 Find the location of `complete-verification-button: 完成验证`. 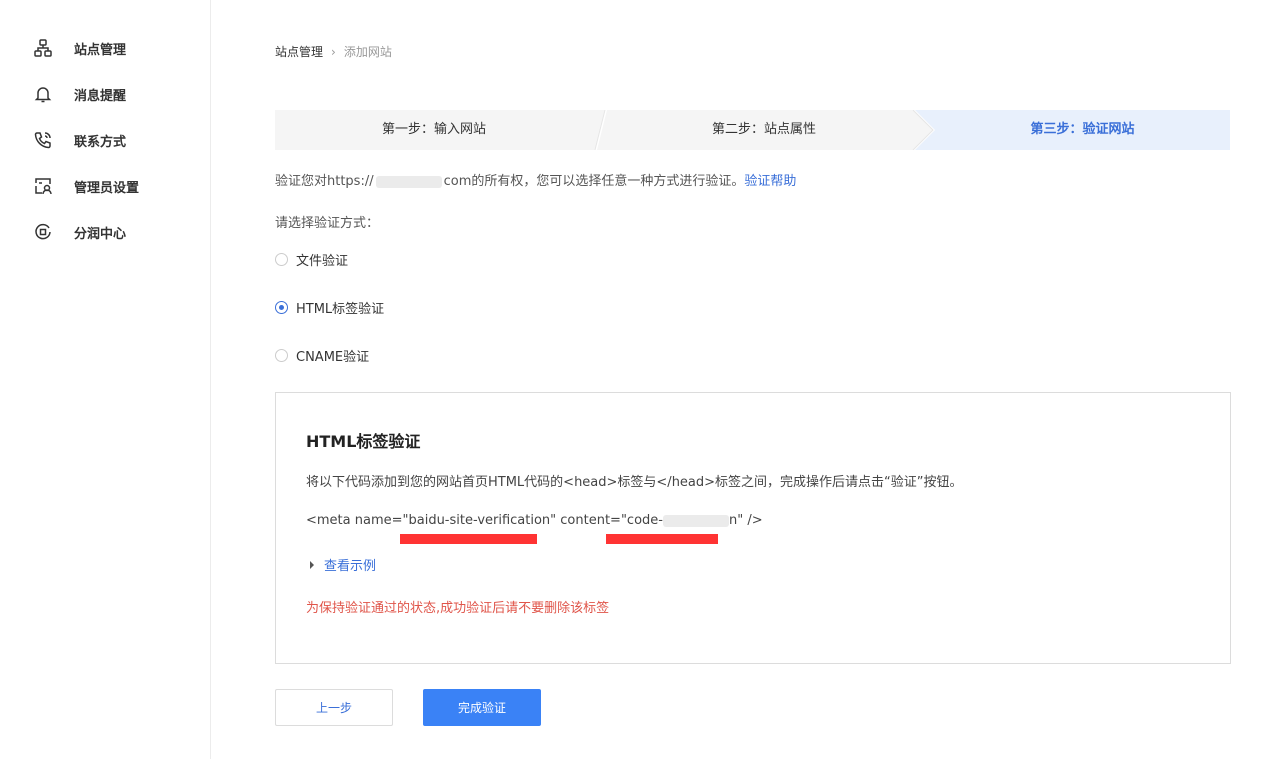

complete-verification-button: 完成验证 is located at coordinates (482, 707).